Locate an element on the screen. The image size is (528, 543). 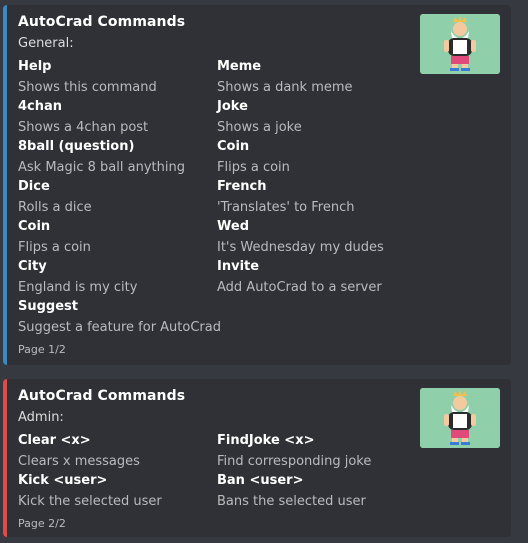
field-value: Add AutoCrad to a server is located at coordinates (299, 287).